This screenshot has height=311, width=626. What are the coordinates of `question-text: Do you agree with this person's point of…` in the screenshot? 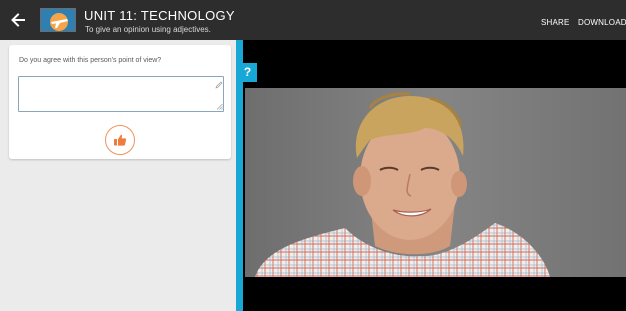 It's located at (90, 60).